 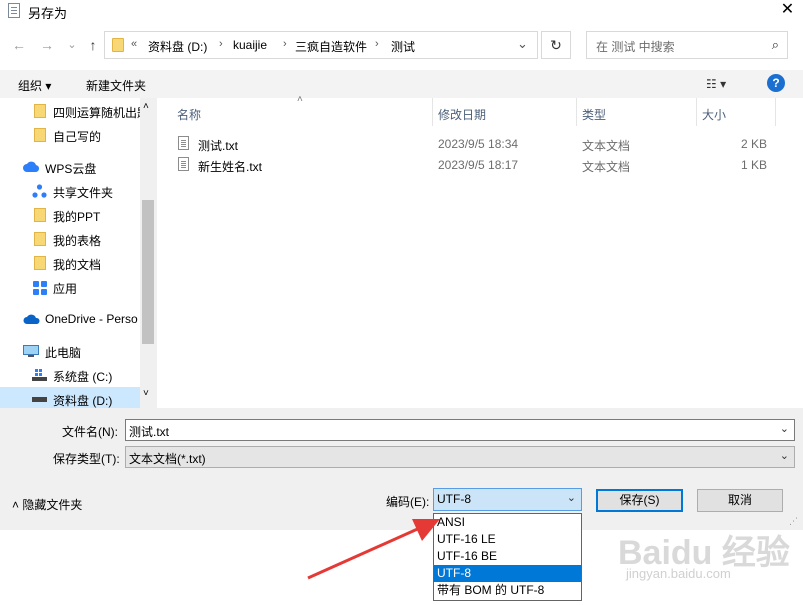 What do you see at coordinates (134, 44) in the screenshot?
I see `overflow-icon: «` at bounding box center [134, 44].